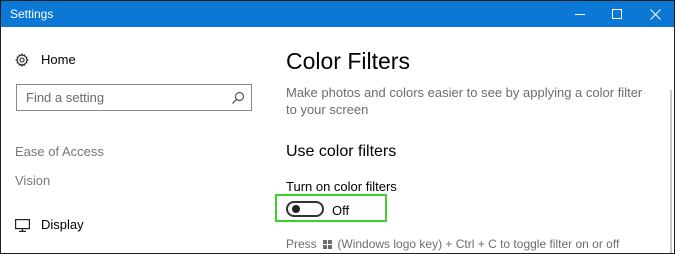 The width and height of the screenshot is (675, 254). Describe the element at coordinates (296, 209) in the screenshot. I see `toggle-knob` at that location.